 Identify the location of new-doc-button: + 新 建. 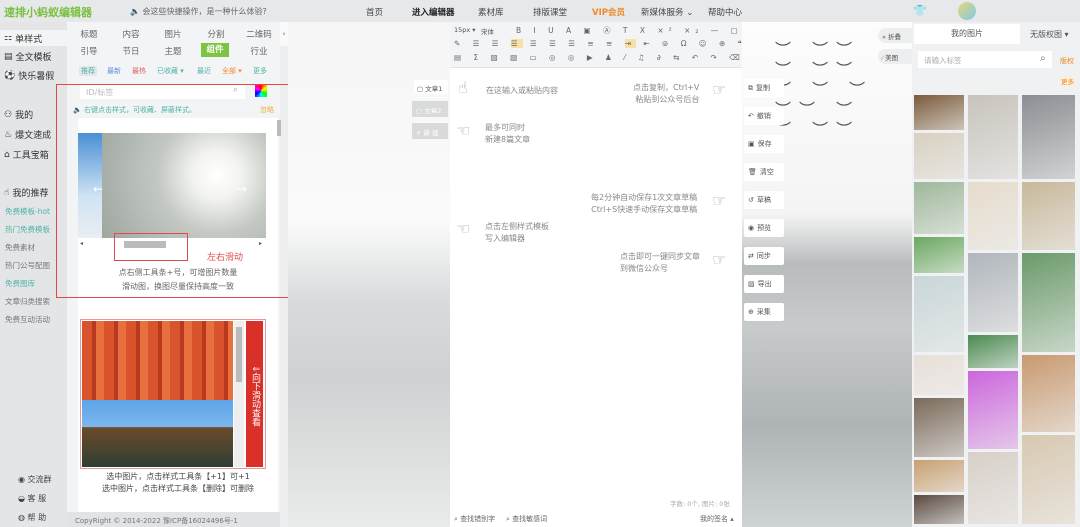
(430, 131).